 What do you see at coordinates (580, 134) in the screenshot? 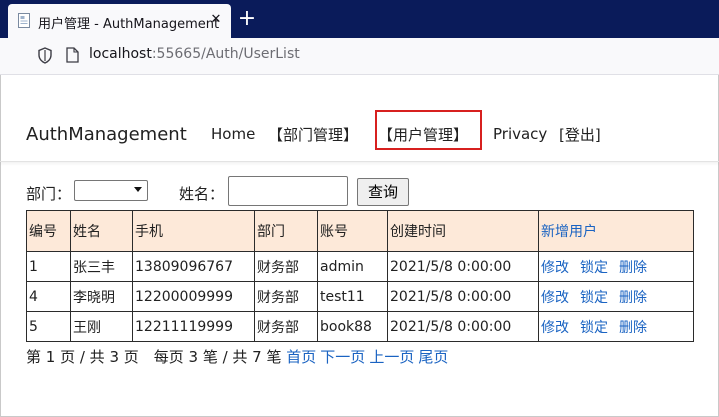
I see `nav-logout: [登出]` at bounding box center [580, 134].